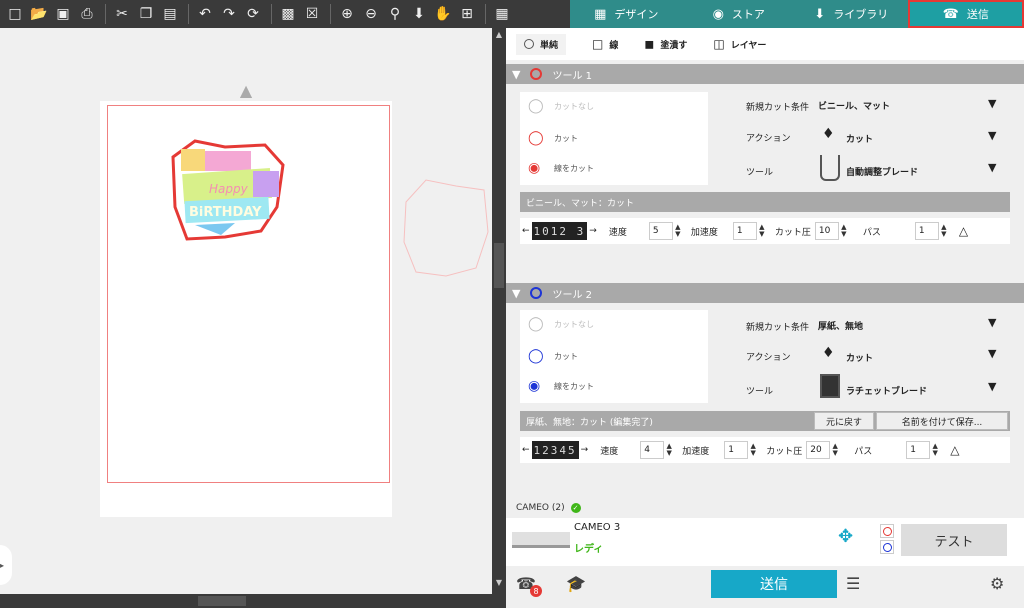  Describe the element at coordinates (774, 584) in the screenshot. I see `send-button: 送信` at that location.